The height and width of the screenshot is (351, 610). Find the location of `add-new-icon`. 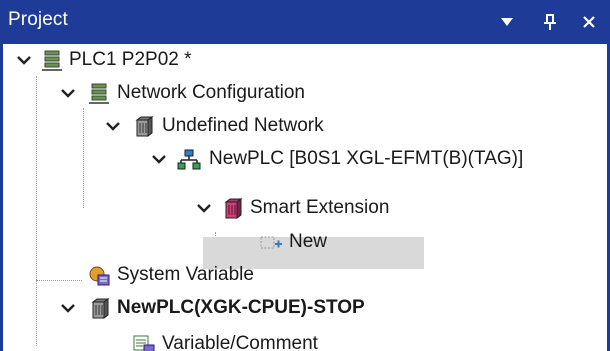

add-new-icon is located at coordinates (270, 243).